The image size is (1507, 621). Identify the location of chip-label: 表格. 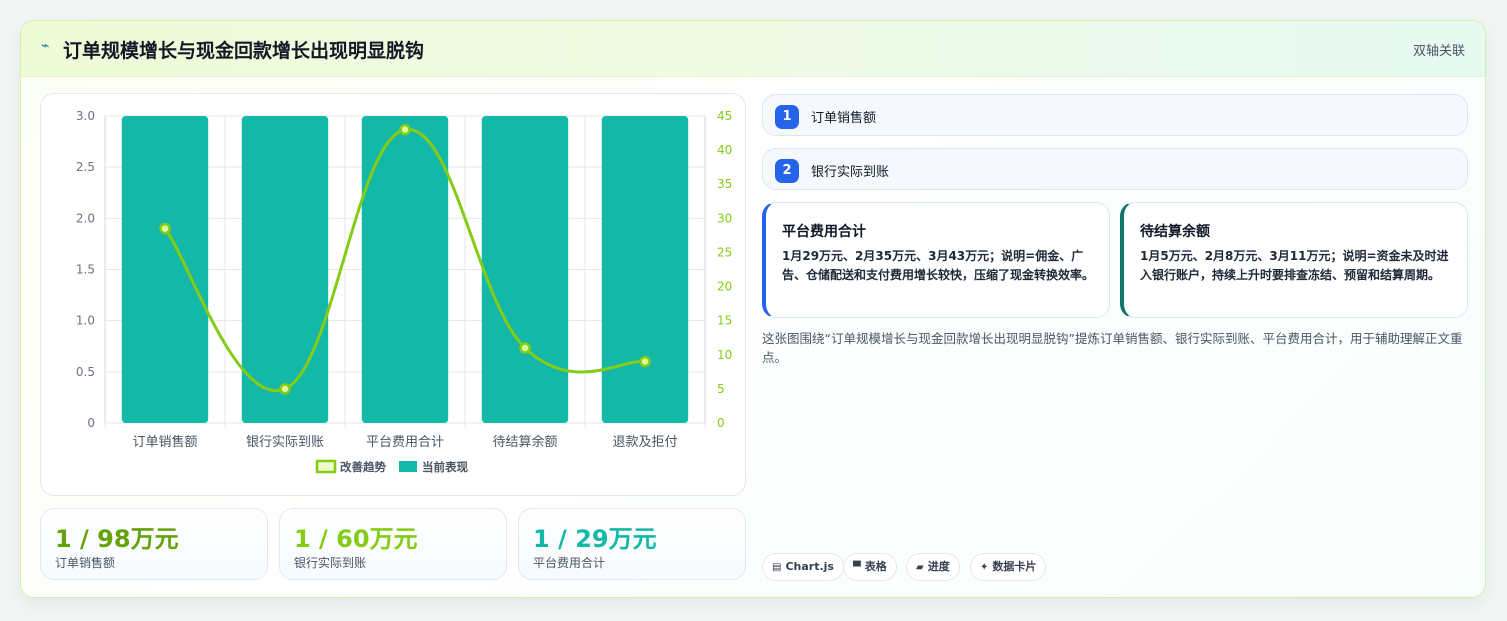
(875, 566).